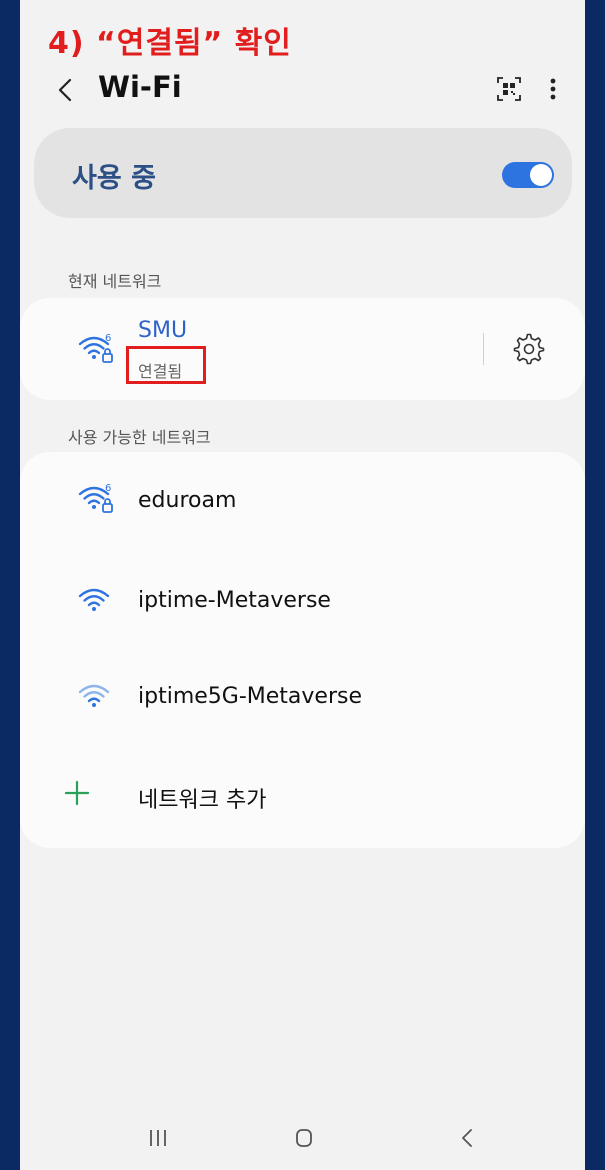  I want to click on recent-apps-icon, so click(158, 1138).